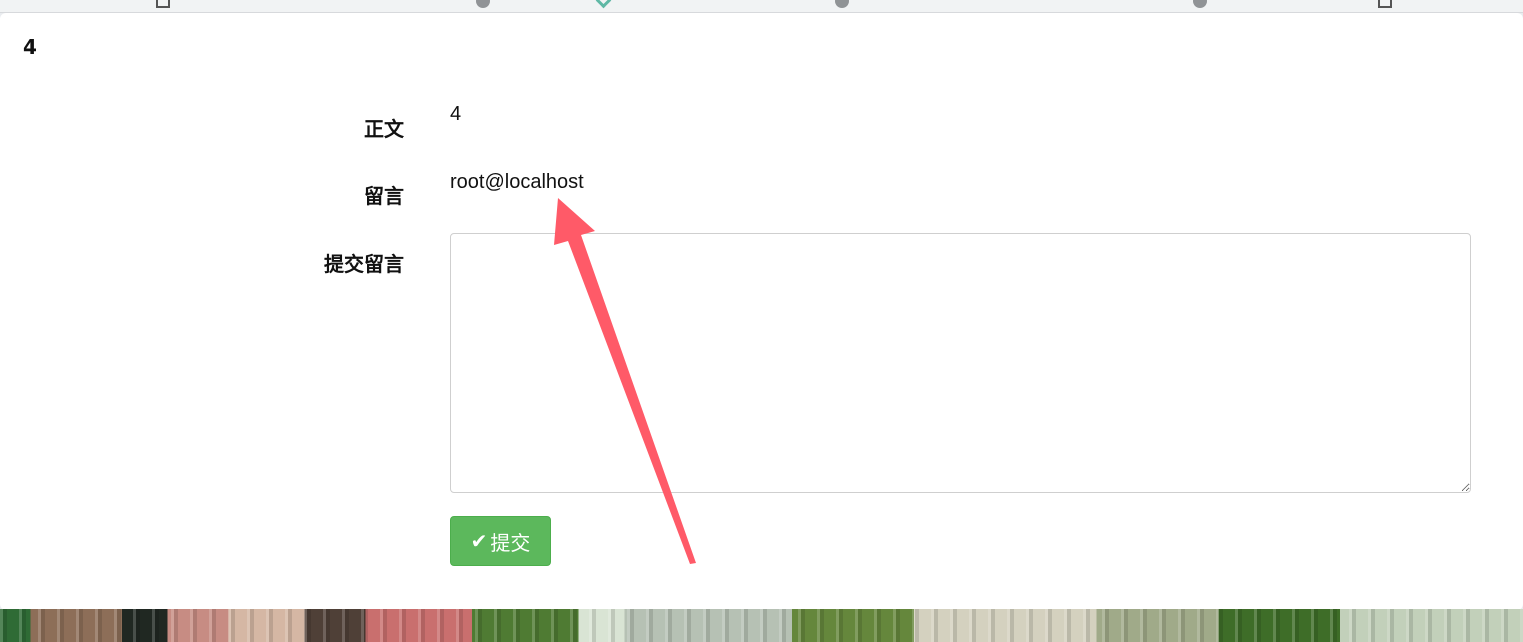  What do you see at coordinates (456, 114) in the screenshot?
I see `body-value: 4` at bounding box center [456, 114].